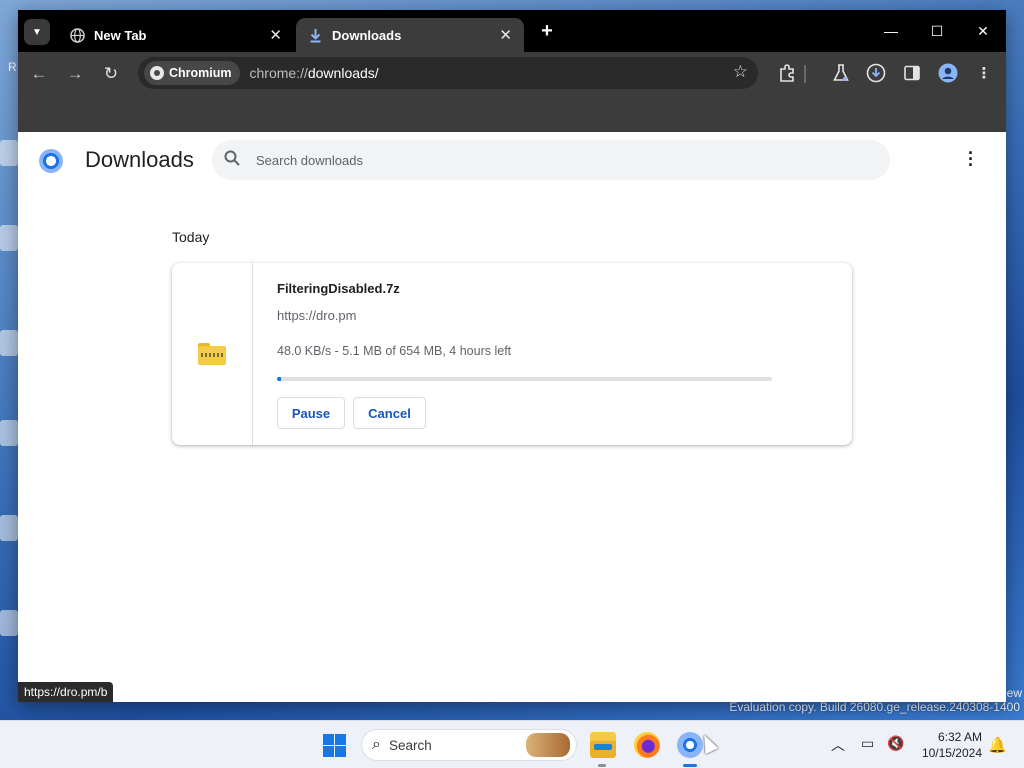 The width and height of the screenshot is (1024, 768). I want to click on file-icon-column, so click(212, 354).